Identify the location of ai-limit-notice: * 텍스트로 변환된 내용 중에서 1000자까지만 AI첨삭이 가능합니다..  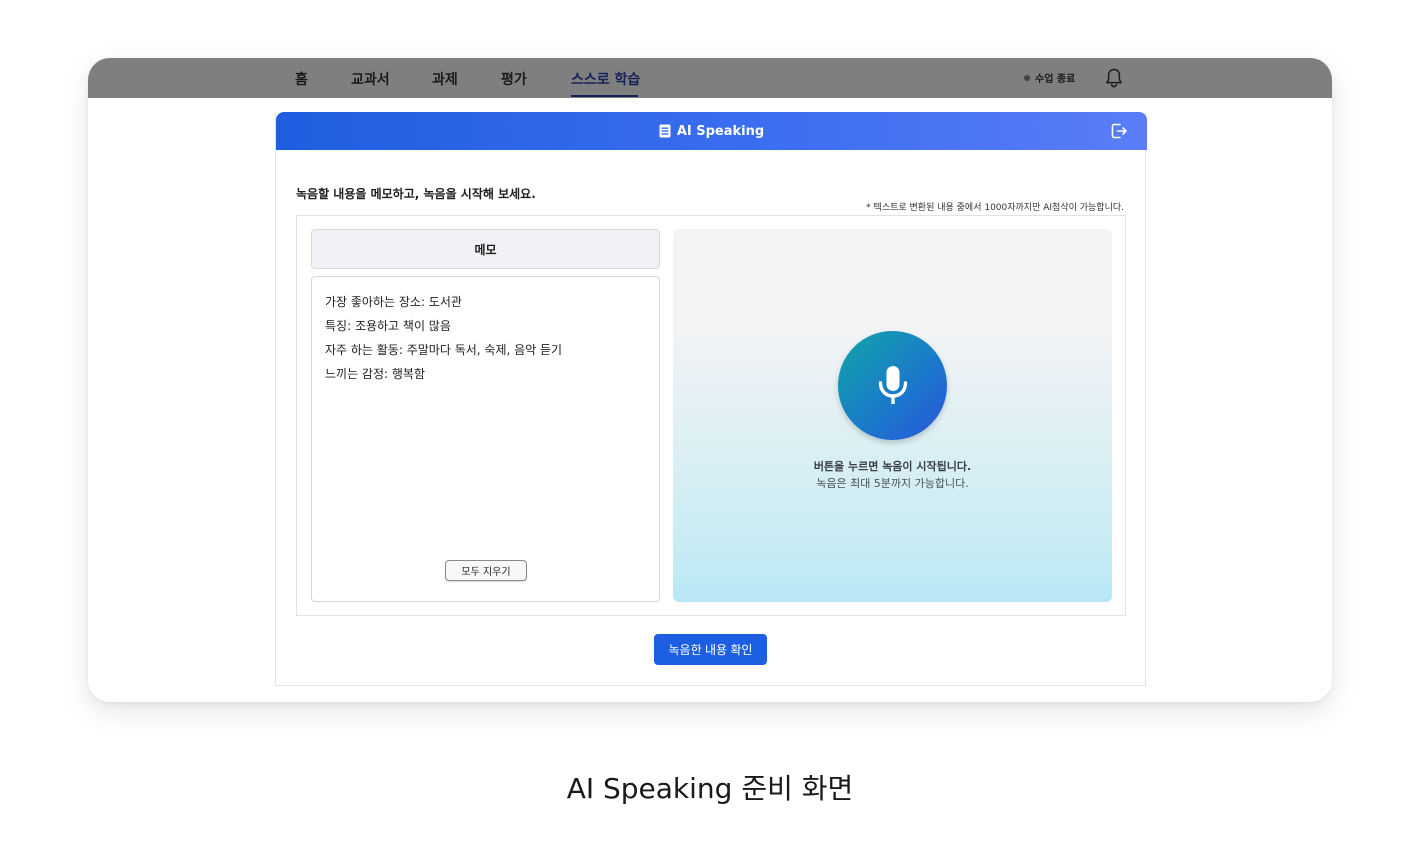
(995, 208).